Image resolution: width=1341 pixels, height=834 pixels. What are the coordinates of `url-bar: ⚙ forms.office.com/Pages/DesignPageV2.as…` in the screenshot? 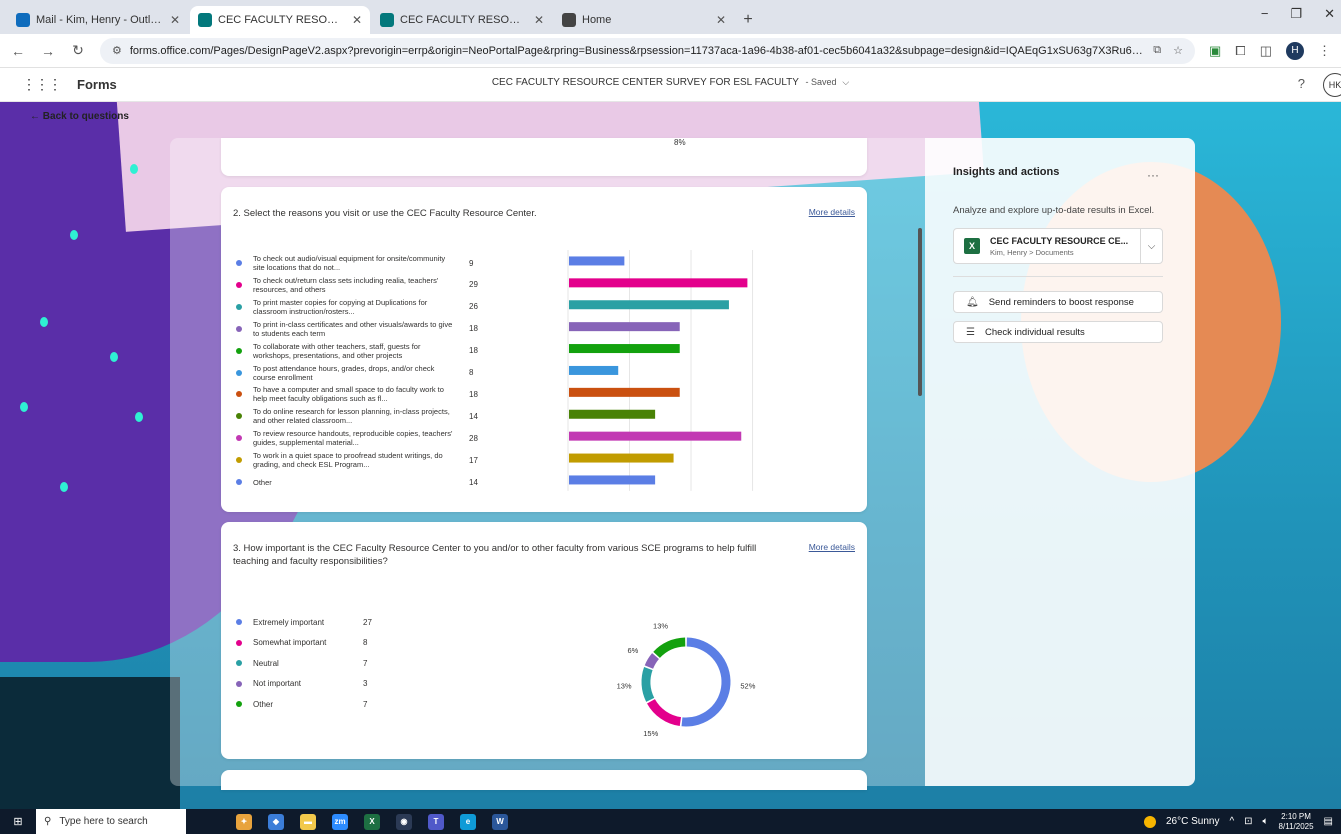 It's located at (647, 50).